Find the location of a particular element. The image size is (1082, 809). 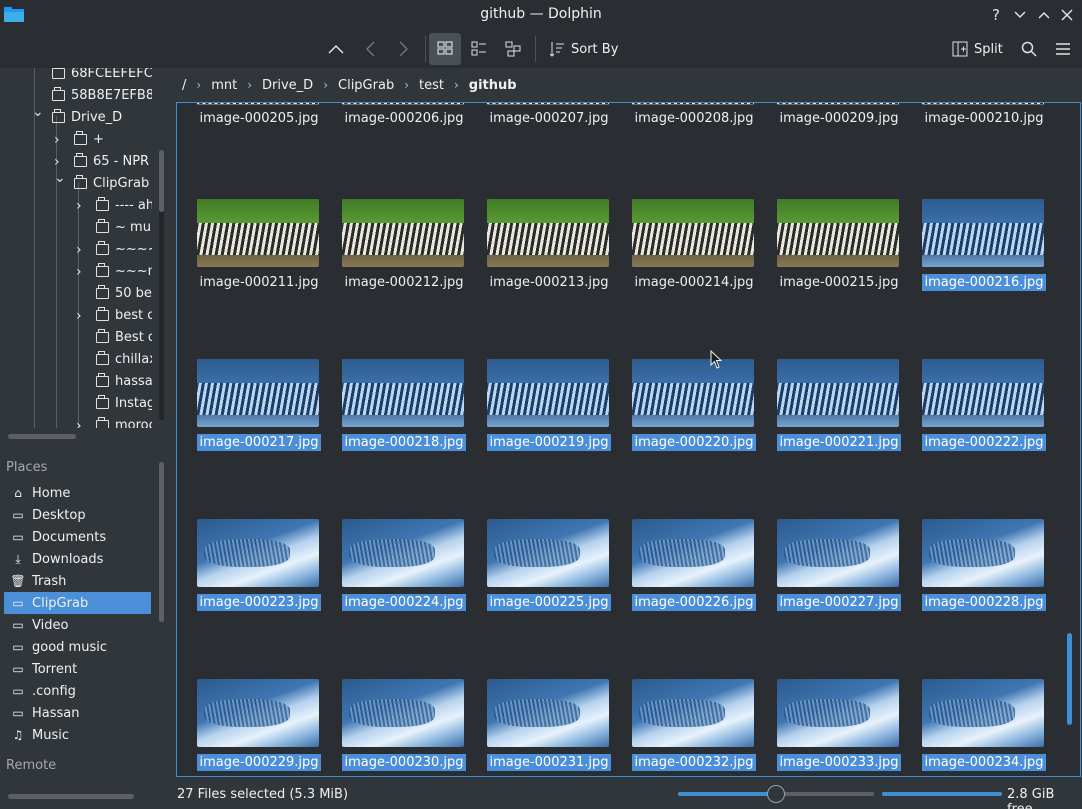

sort-by-button: Sort By is located at coordinates (585, 49).